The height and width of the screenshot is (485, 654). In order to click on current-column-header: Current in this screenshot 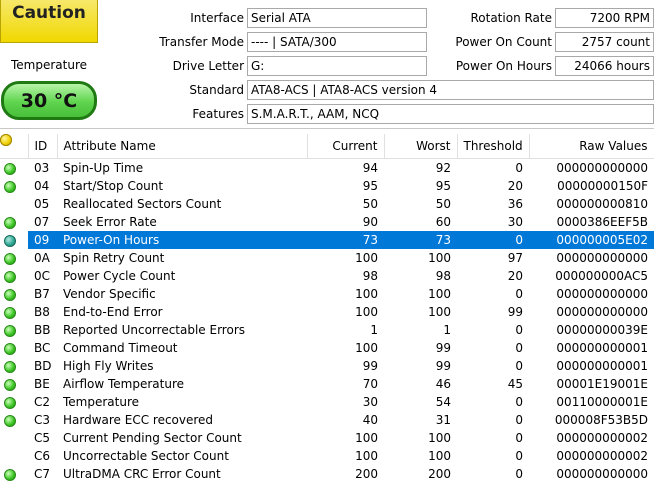, I will do `click(346, 146)`.